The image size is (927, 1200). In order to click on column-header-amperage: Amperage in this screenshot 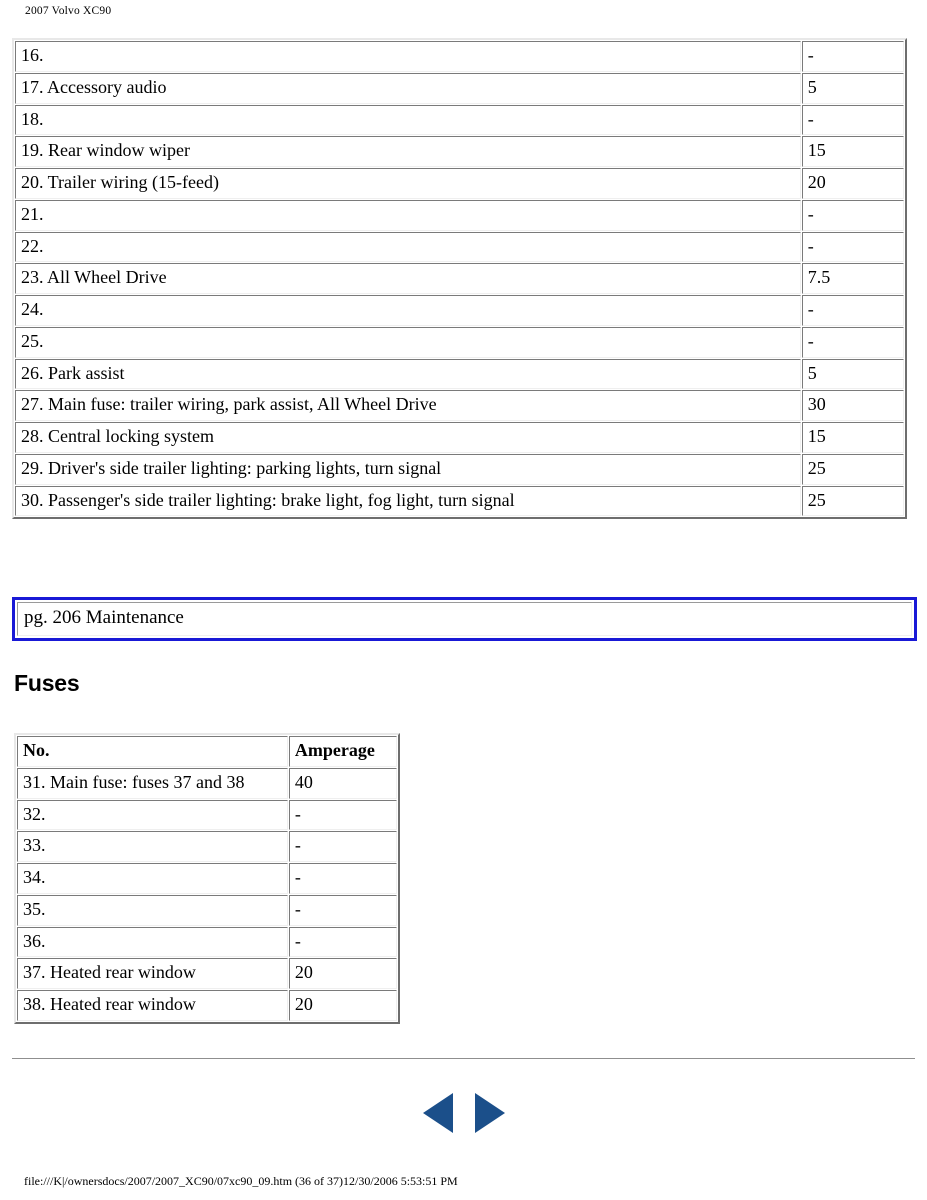, I will do `click(342, 751)`.